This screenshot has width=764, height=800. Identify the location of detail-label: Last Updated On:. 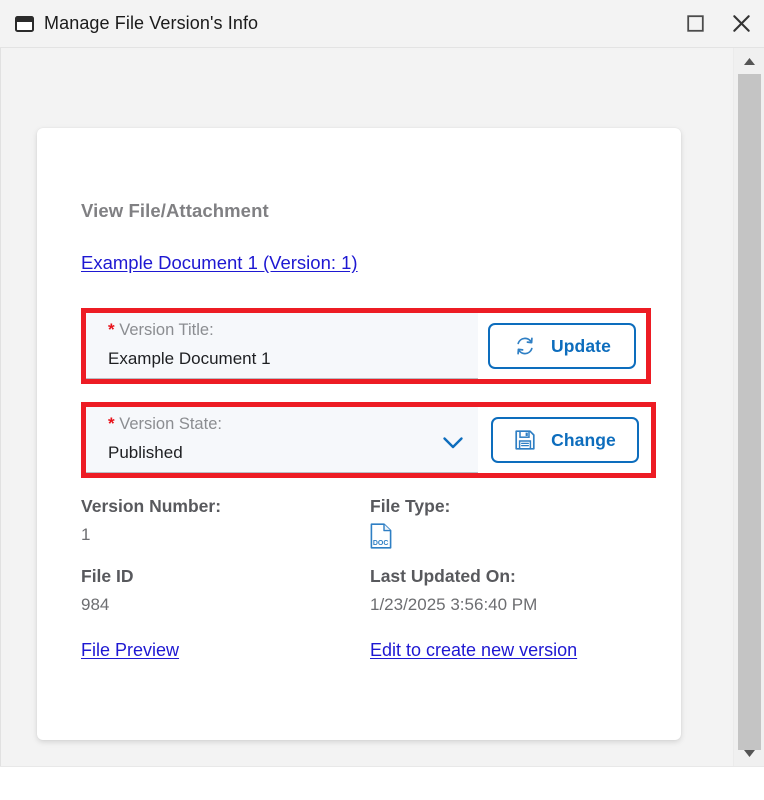
(443, 576).